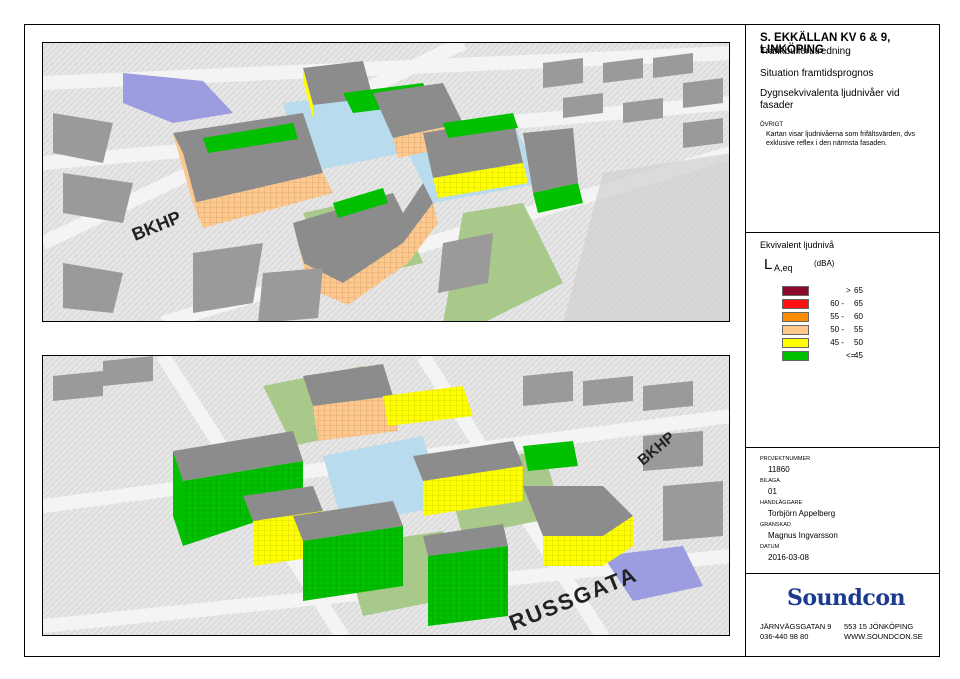  I want to click on legend-item: 60 - 65, so click(843, 305).